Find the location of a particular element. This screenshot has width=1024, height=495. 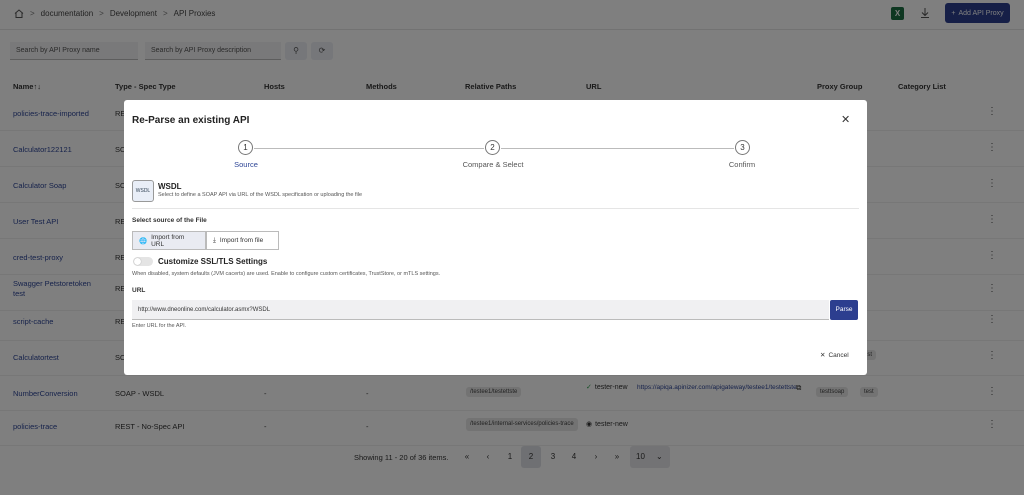

url-label: URL is located at coordinates (139, 290).